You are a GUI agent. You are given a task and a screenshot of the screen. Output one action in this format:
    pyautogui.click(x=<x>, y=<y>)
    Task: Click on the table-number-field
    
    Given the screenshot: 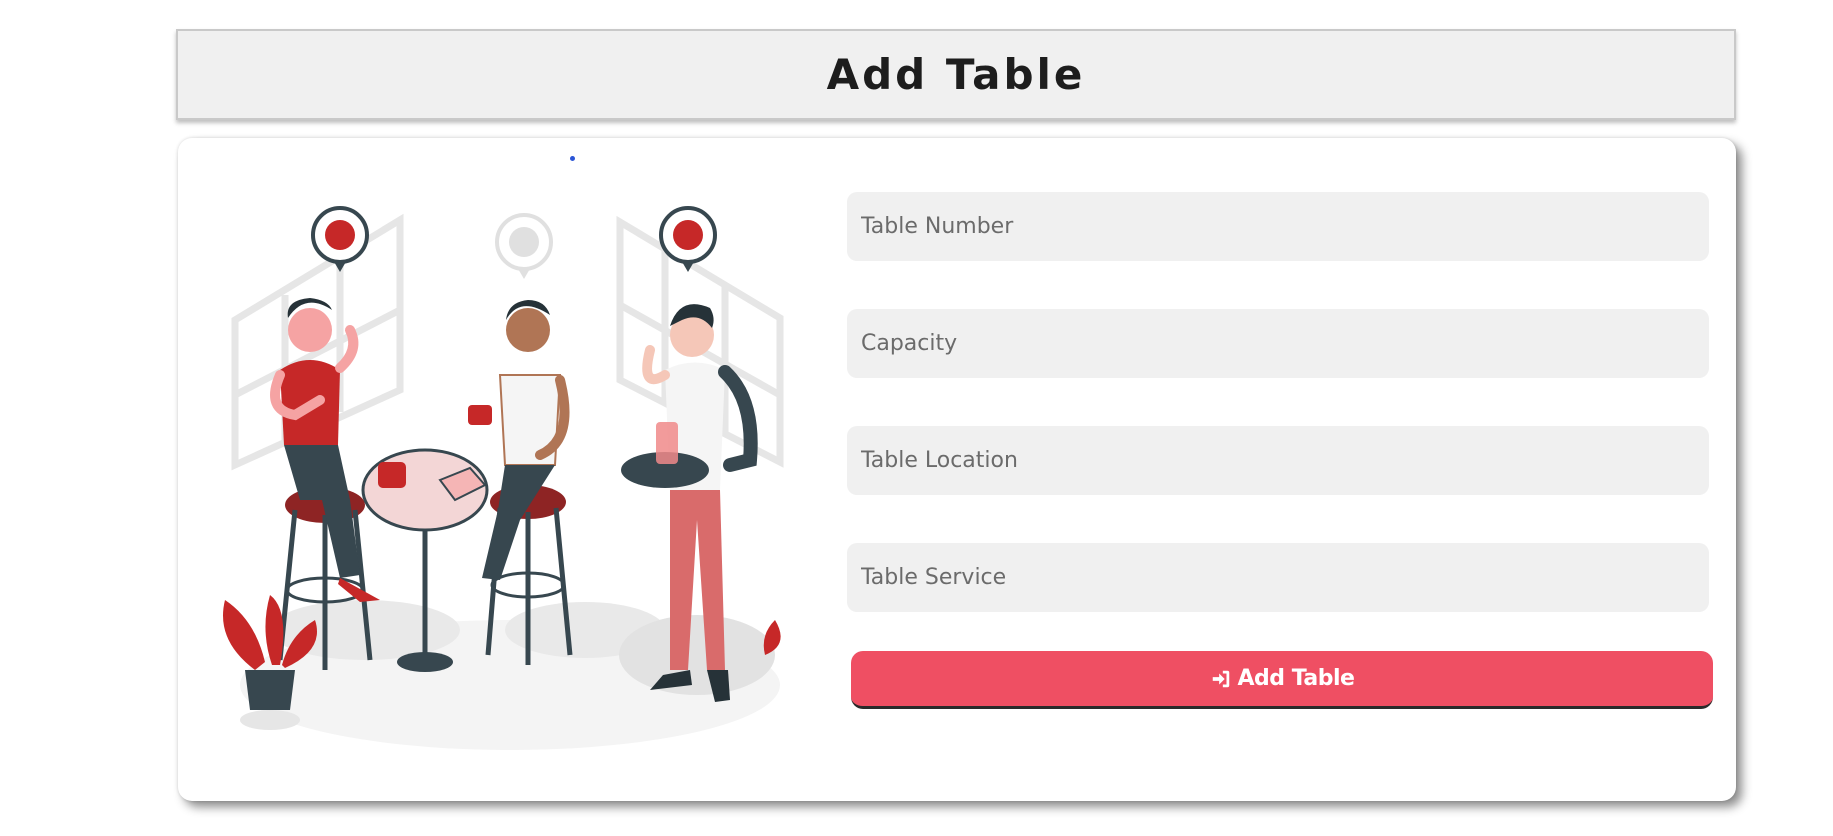 What is the action you would take?
    pyautogui.click(x=1278, y=226)
    